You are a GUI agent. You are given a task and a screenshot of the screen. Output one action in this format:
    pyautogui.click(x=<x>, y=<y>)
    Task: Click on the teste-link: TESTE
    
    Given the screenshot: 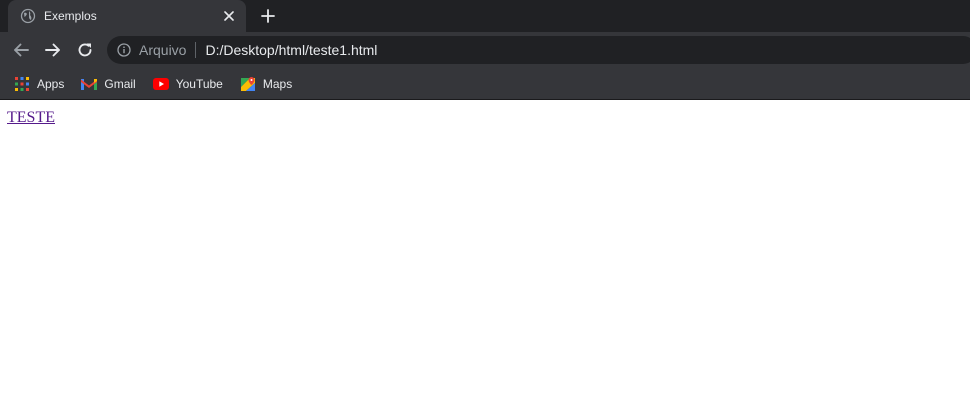 What is the action you would take?
    pyautogui.click(x=31, y=118)
    